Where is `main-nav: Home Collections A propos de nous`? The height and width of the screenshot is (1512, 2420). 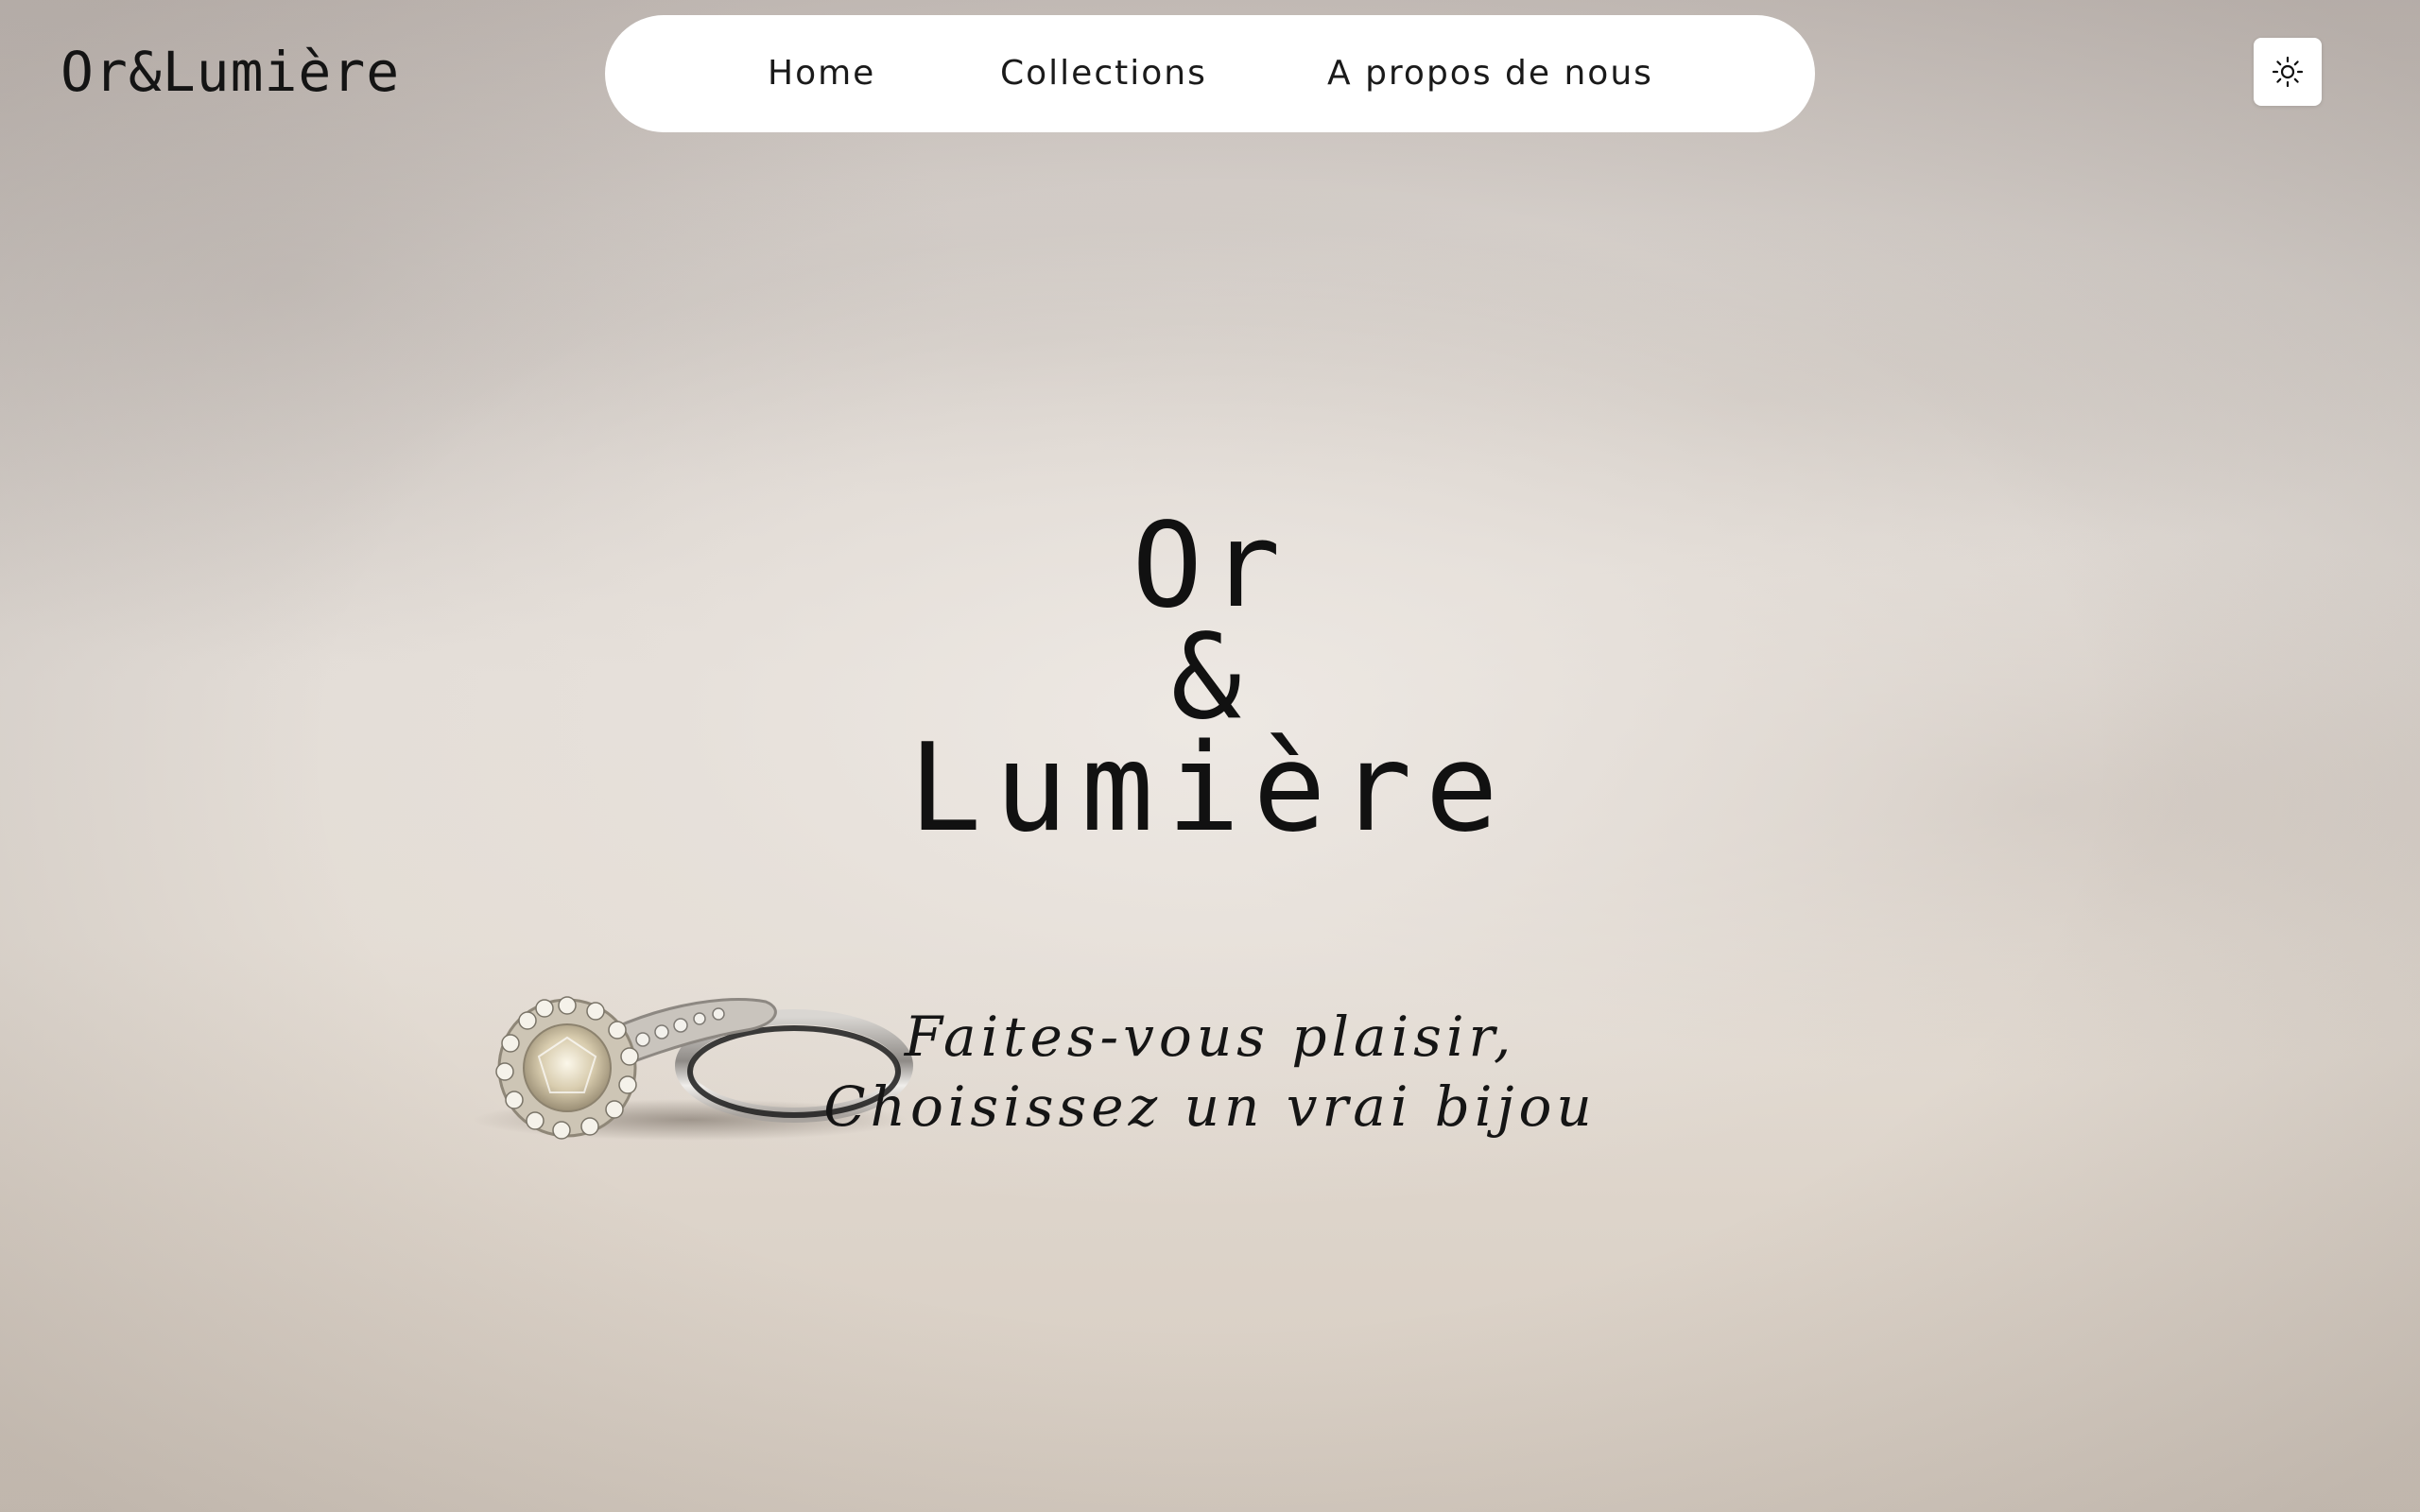
main-nav: Home Collections A propos de nous is located at coordinates (1210, 73).